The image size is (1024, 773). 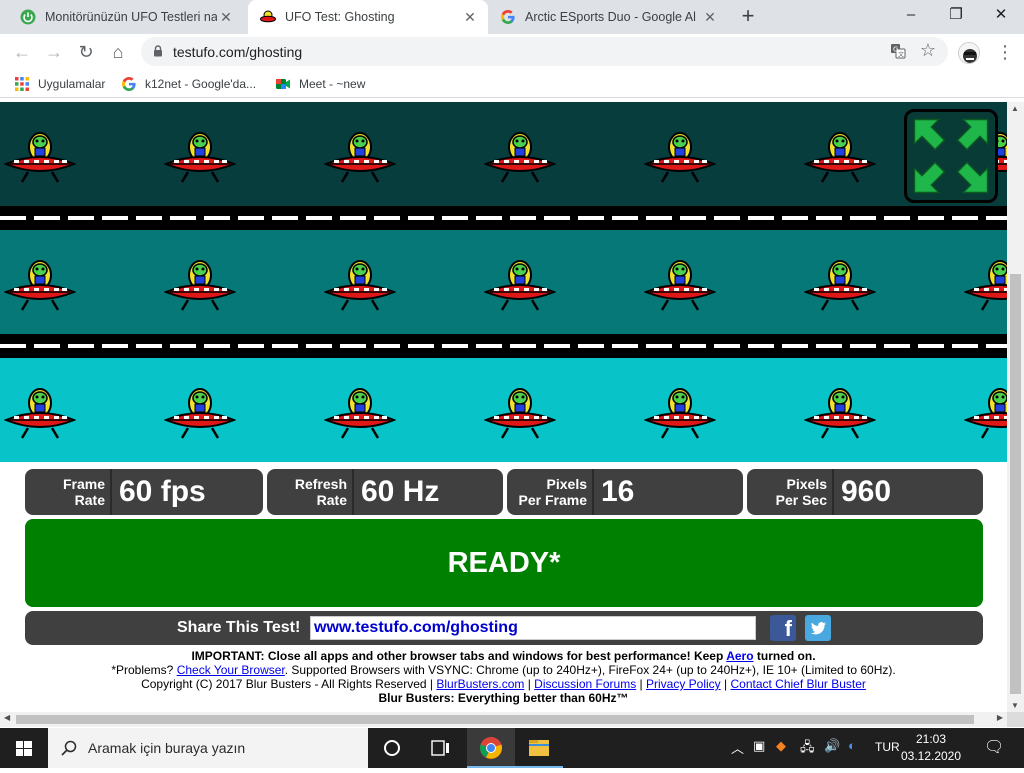 I want to click on stat-value: 60 Hz, so click(x=400, y=491).